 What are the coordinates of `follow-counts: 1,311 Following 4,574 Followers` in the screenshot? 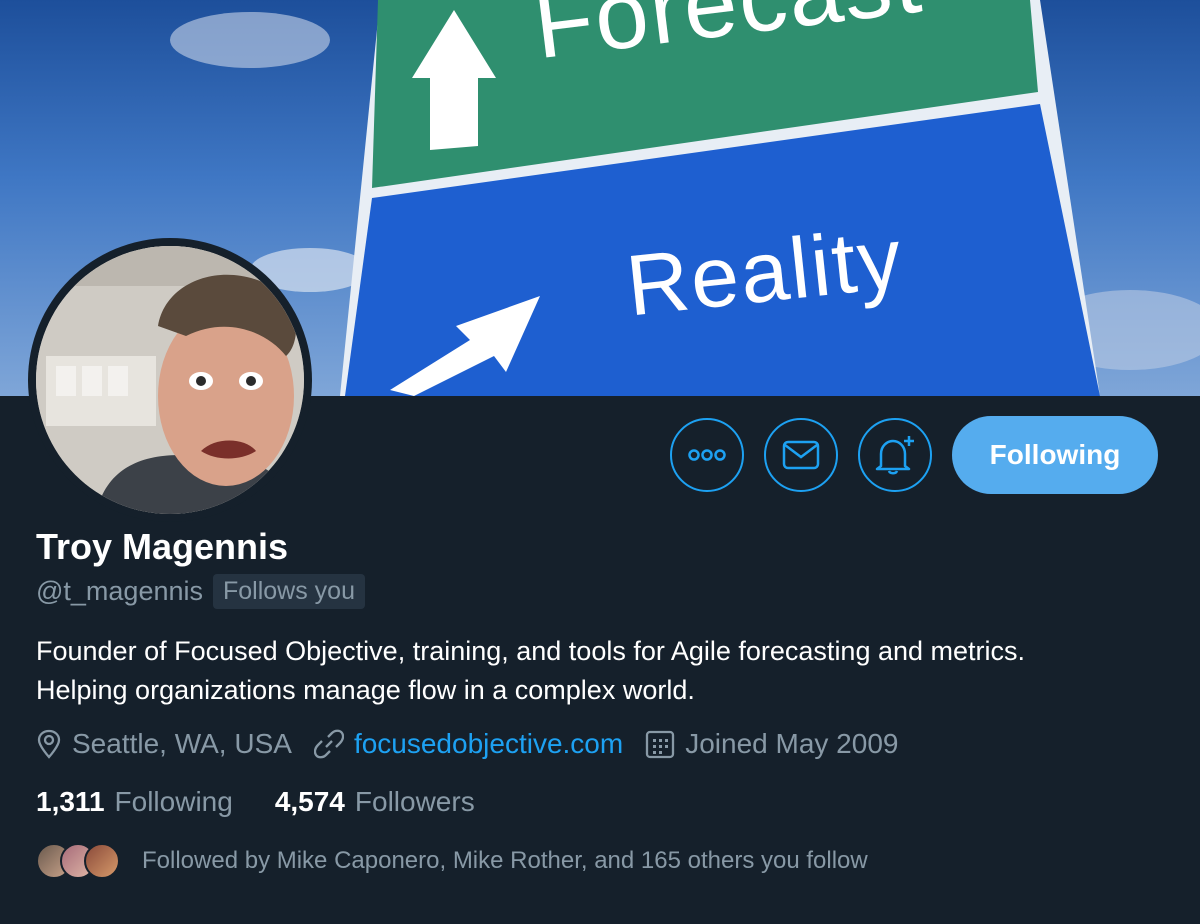 It's located at (276, 802).